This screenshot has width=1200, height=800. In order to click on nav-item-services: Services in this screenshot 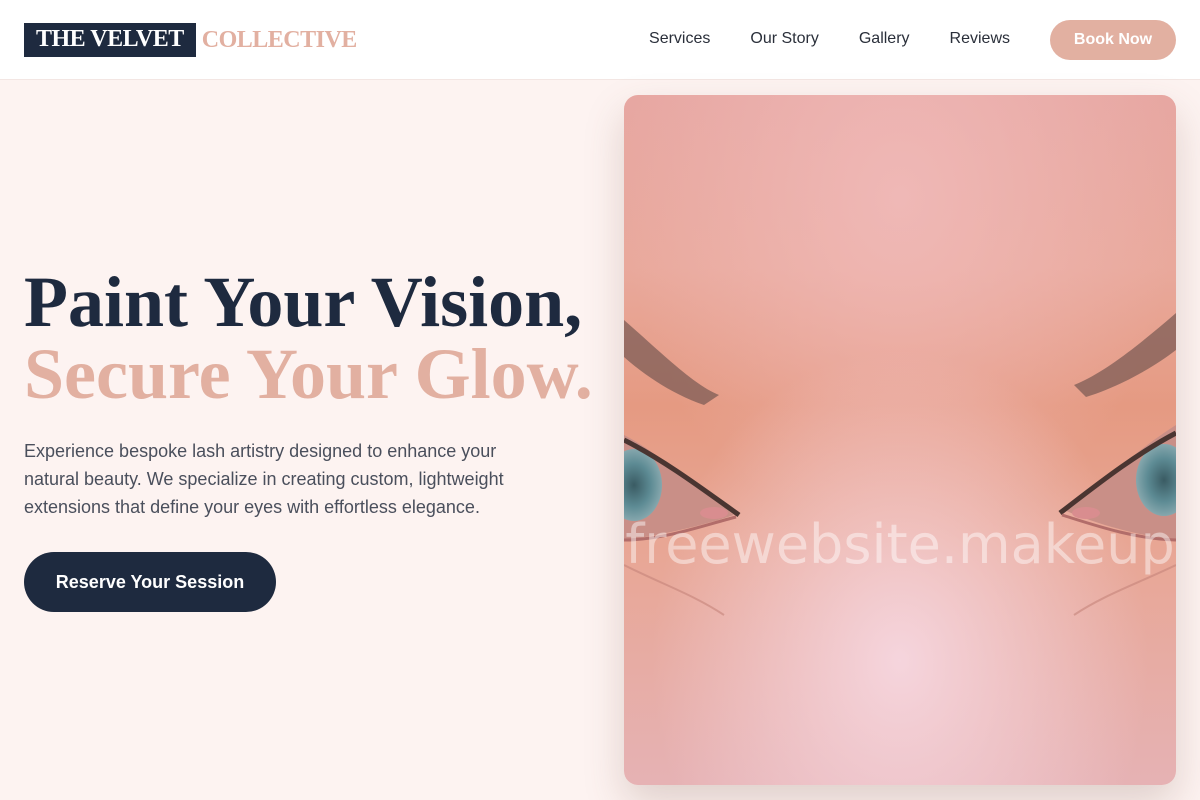, I will do `click(679, 39)`.